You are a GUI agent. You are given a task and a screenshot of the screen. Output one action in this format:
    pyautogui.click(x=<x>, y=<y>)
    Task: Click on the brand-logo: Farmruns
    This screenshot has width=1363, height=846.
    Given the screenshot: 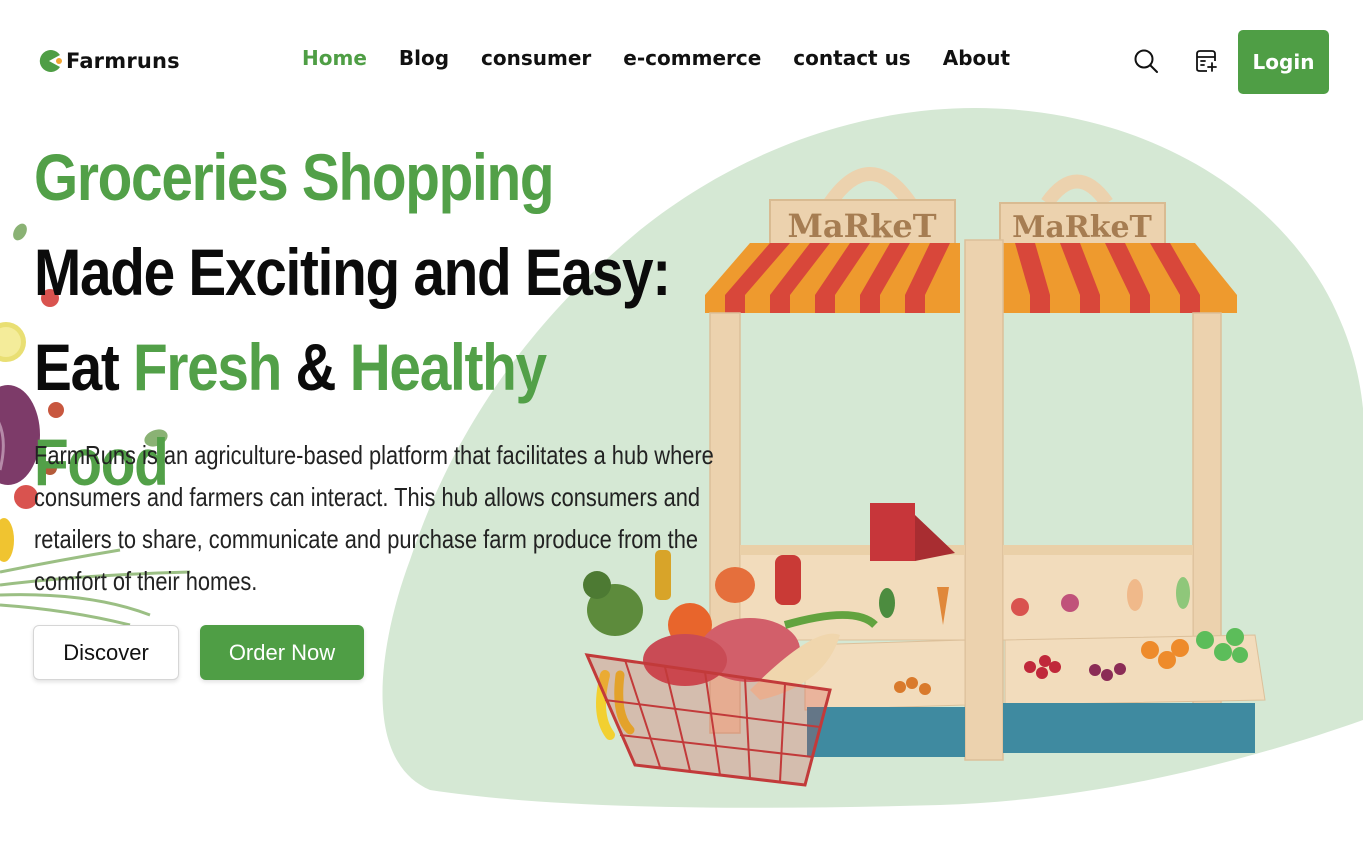 What is the action you would take?
    pyautogui.click(x=108, y=61)
    